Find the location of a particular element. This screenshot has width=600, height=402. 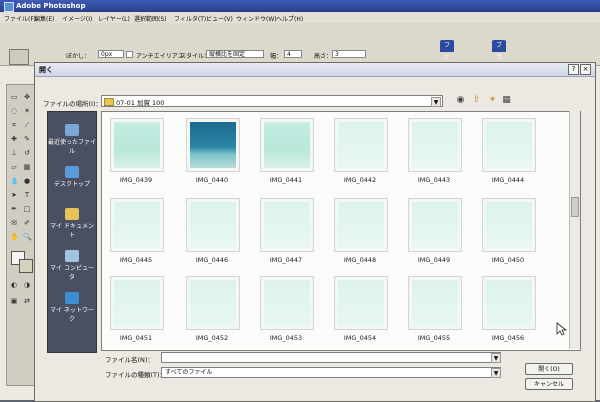

view-menu-icon: ▦ is located at coordinates (506, 100).